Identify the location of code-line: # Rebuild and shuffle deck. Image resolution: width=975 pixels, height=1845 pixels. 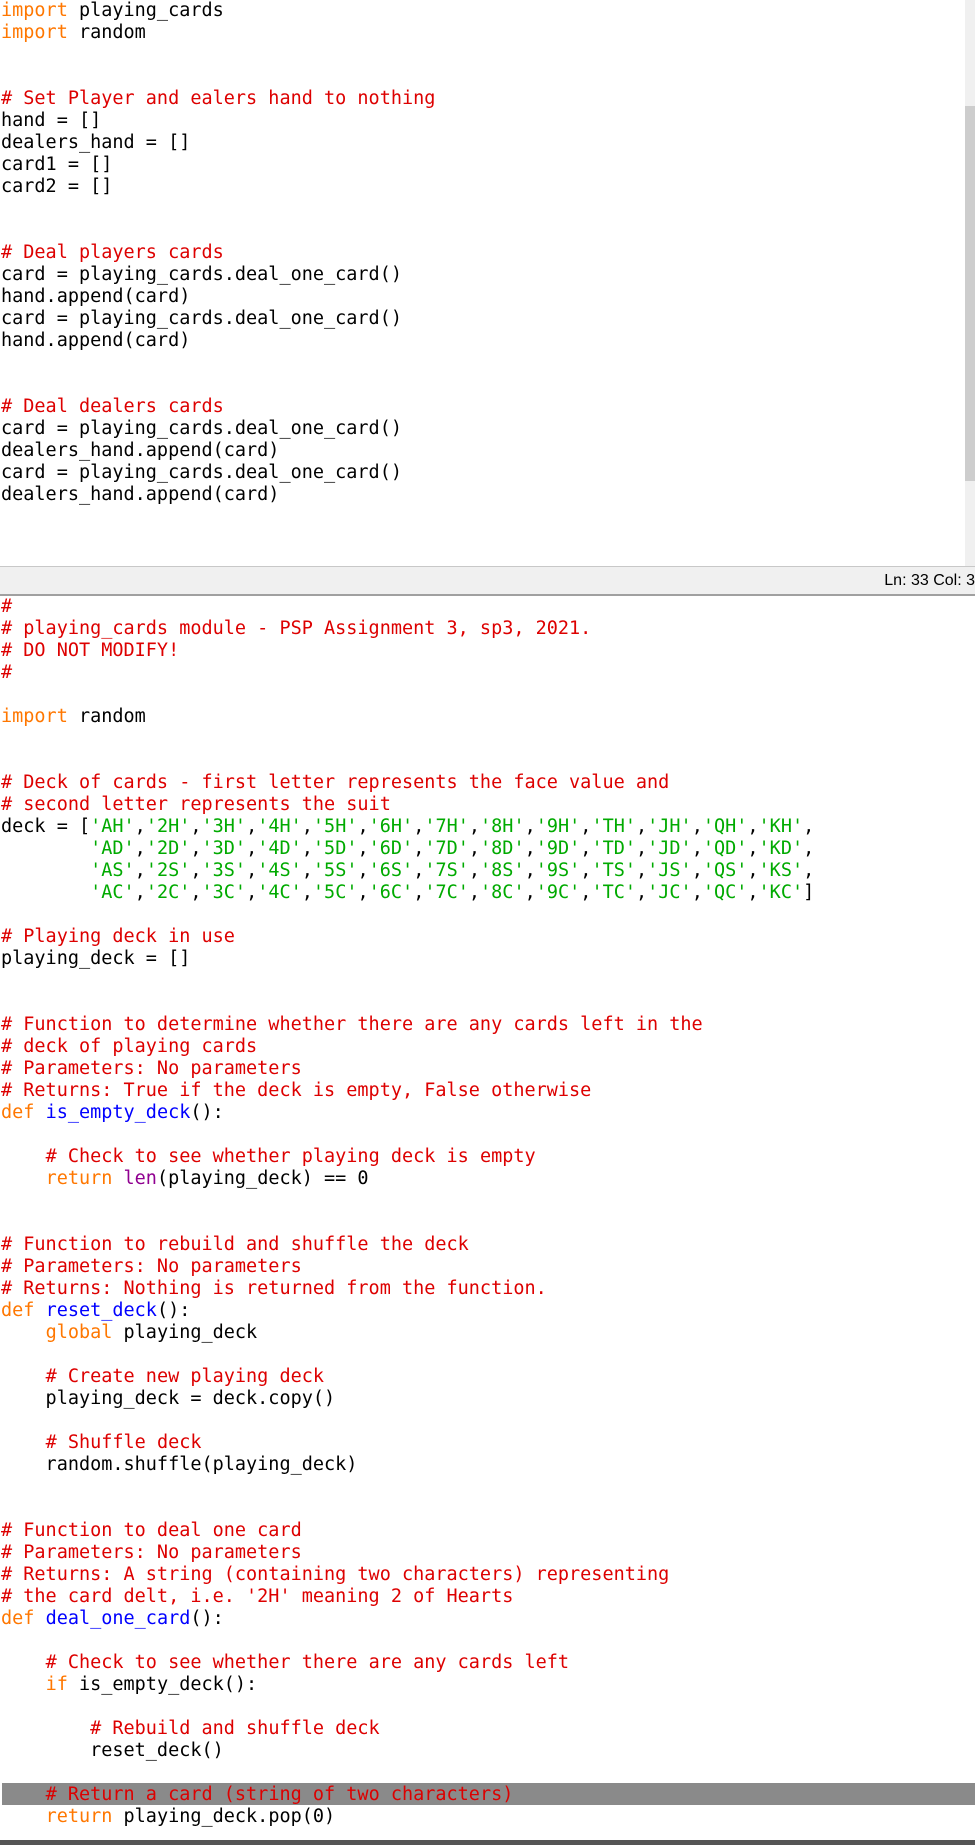
(407, 1729).